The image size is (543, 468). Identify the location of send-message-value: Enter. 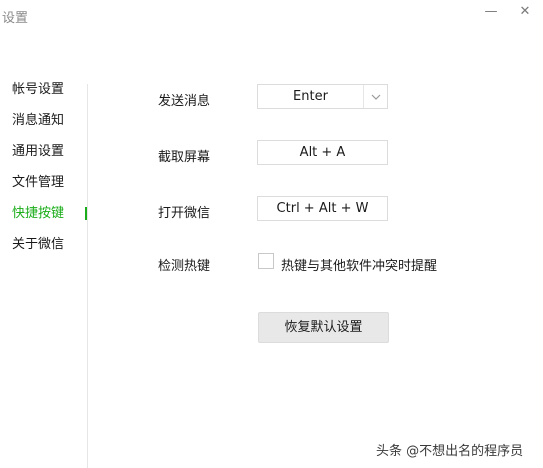
(310, 96).